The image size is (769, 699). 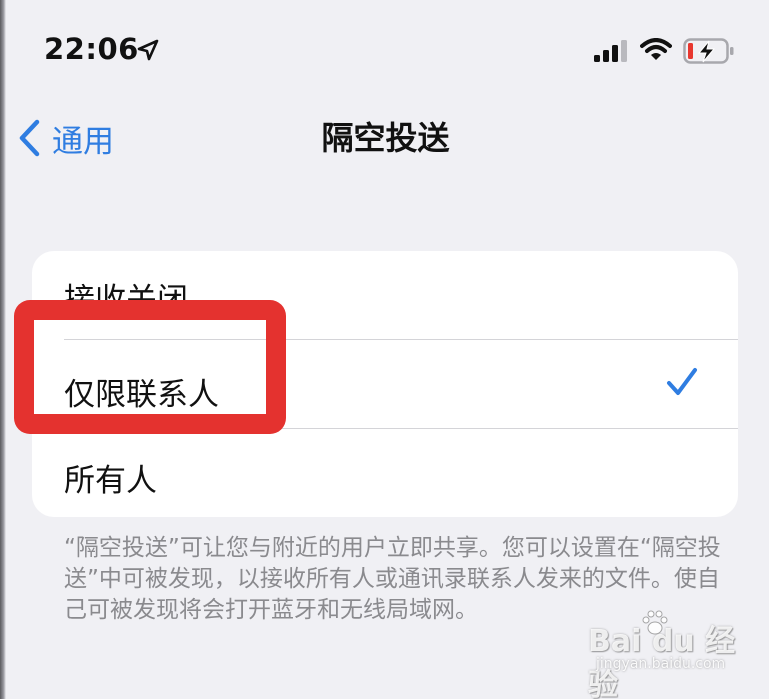 What do you see at coordinates (708, 51) in the screenshot?
I see `battery-charging-icon` at bounding box center [708, 51].